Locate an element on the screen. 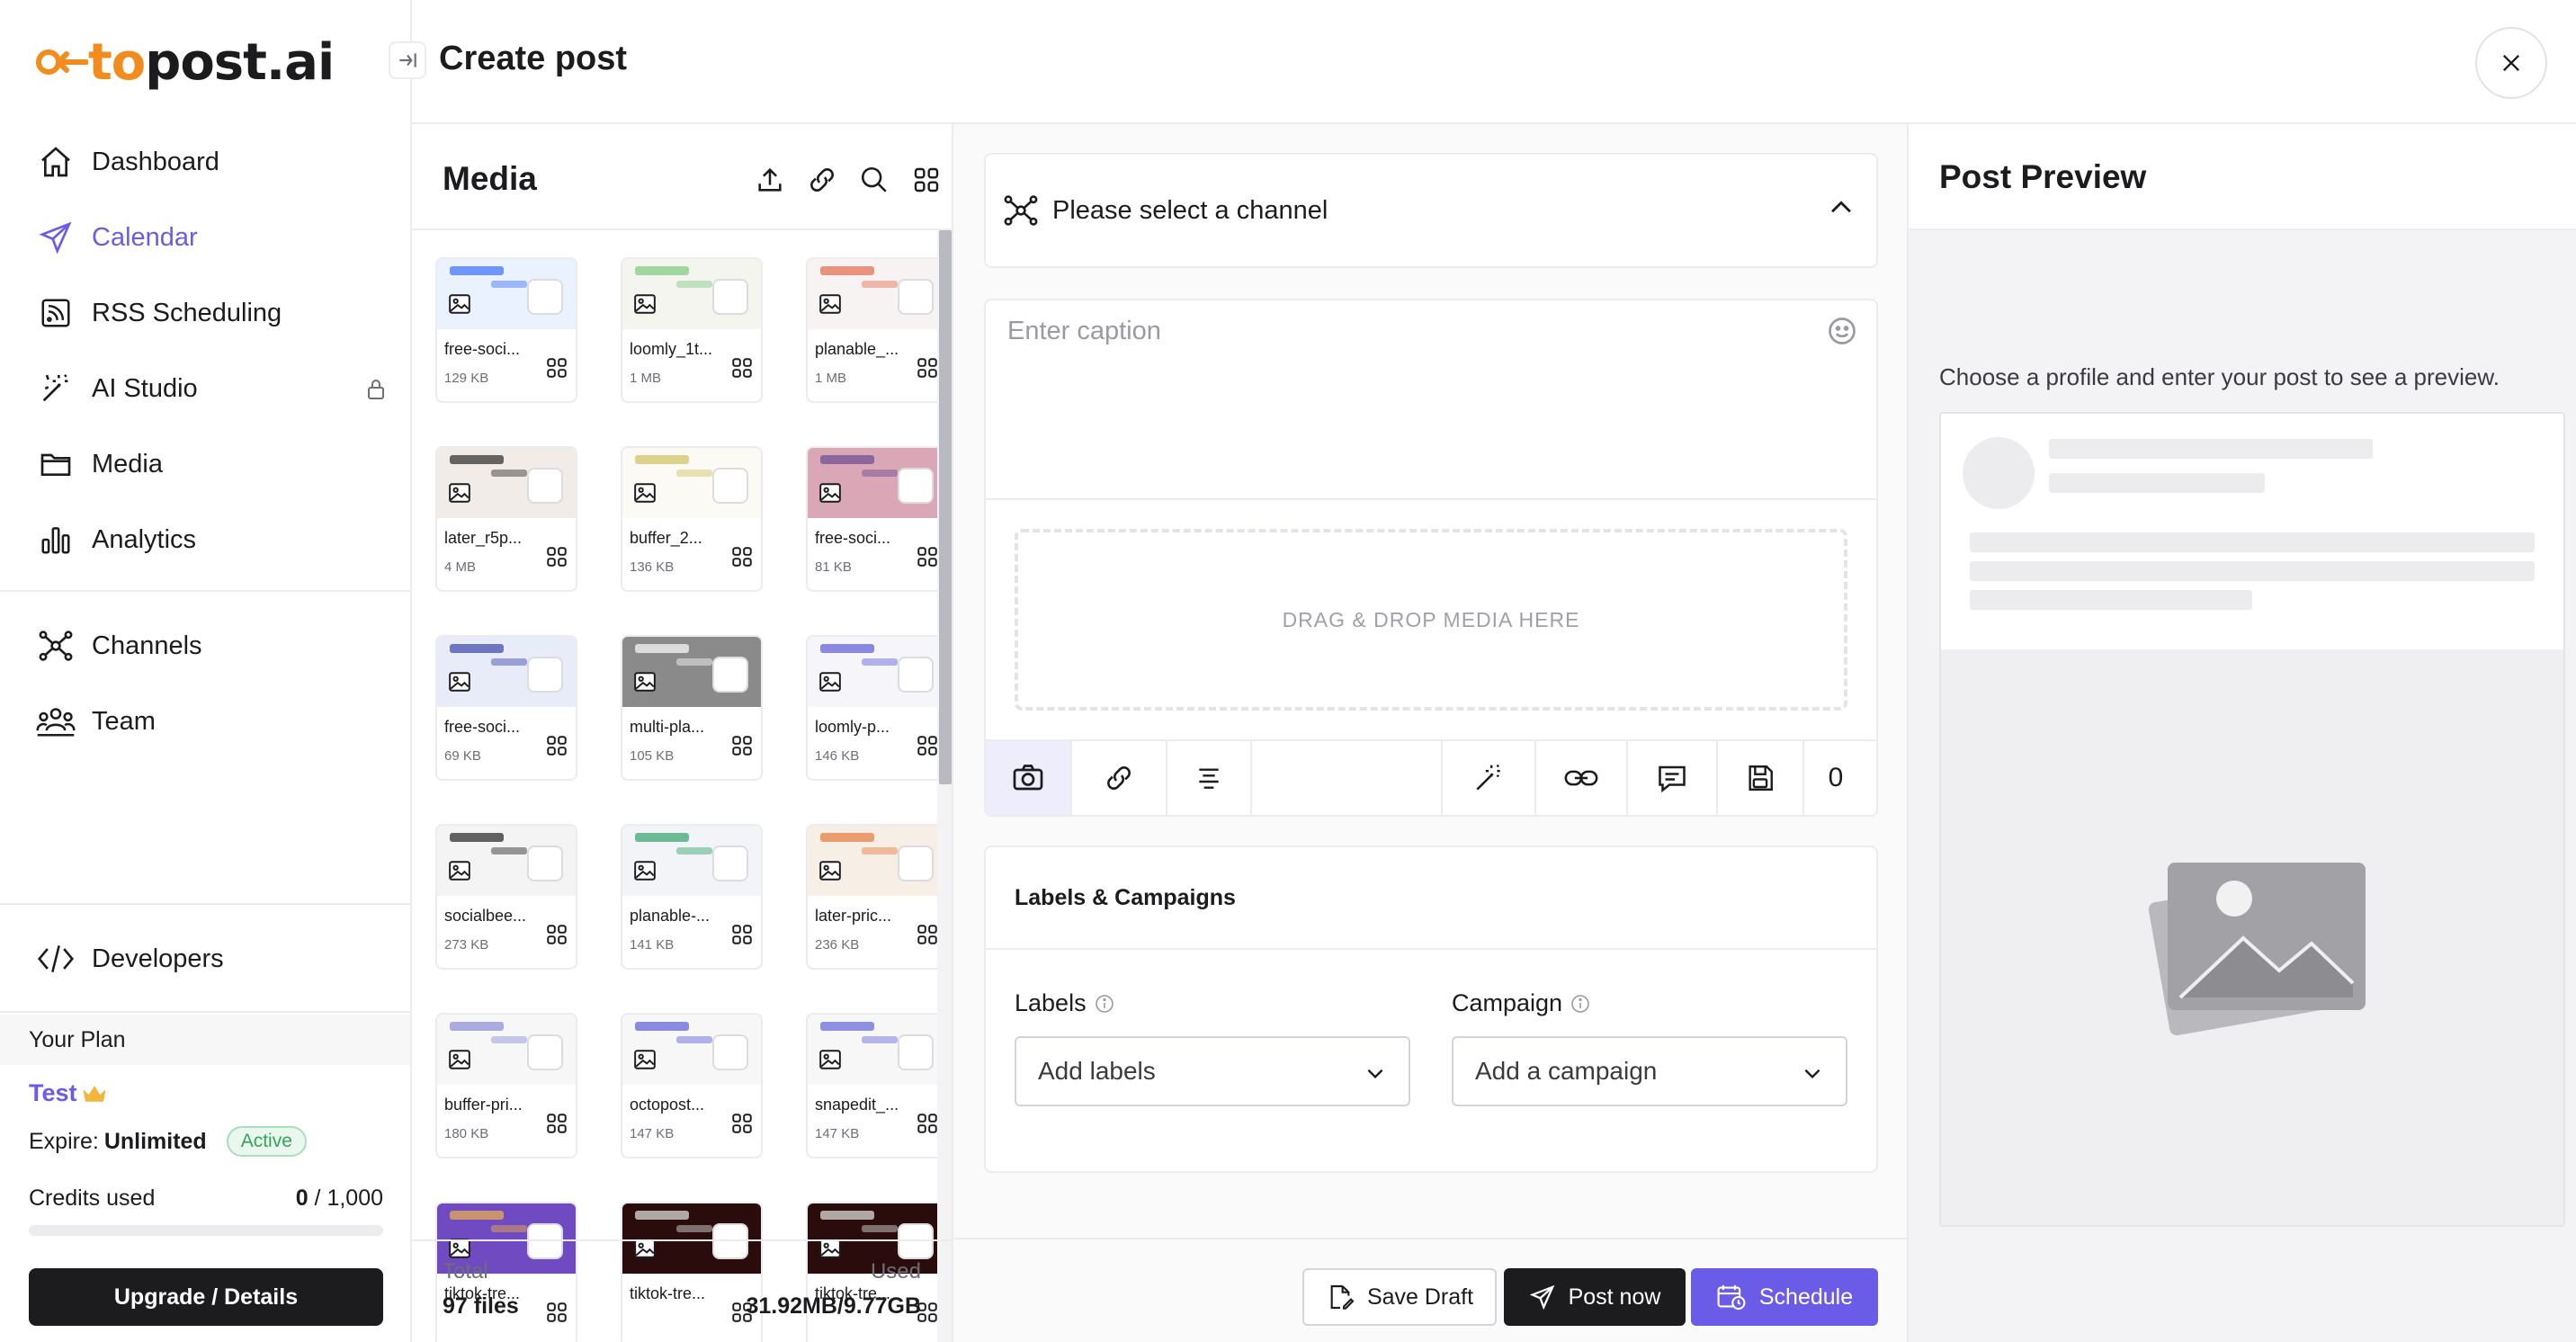 The image size is (2576, 1342). upgrade-button: Upgrade / Details is located at coordinates (206, 1297).